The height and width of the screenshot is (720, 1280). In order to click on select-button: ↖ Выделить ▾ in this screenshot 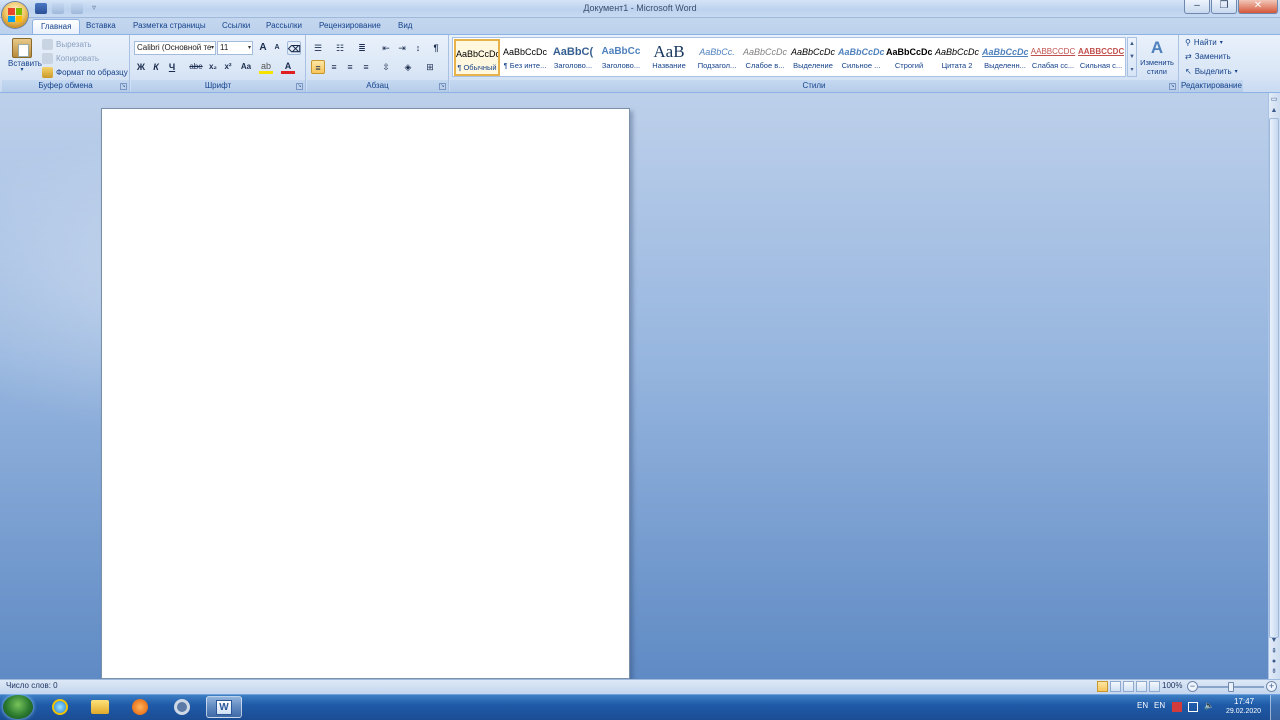, I will do `click(1211, 71)`.